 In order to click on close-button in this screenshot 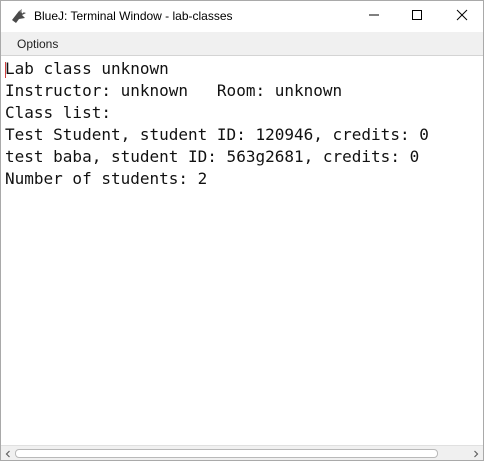, I will do `click(461, 16)`.